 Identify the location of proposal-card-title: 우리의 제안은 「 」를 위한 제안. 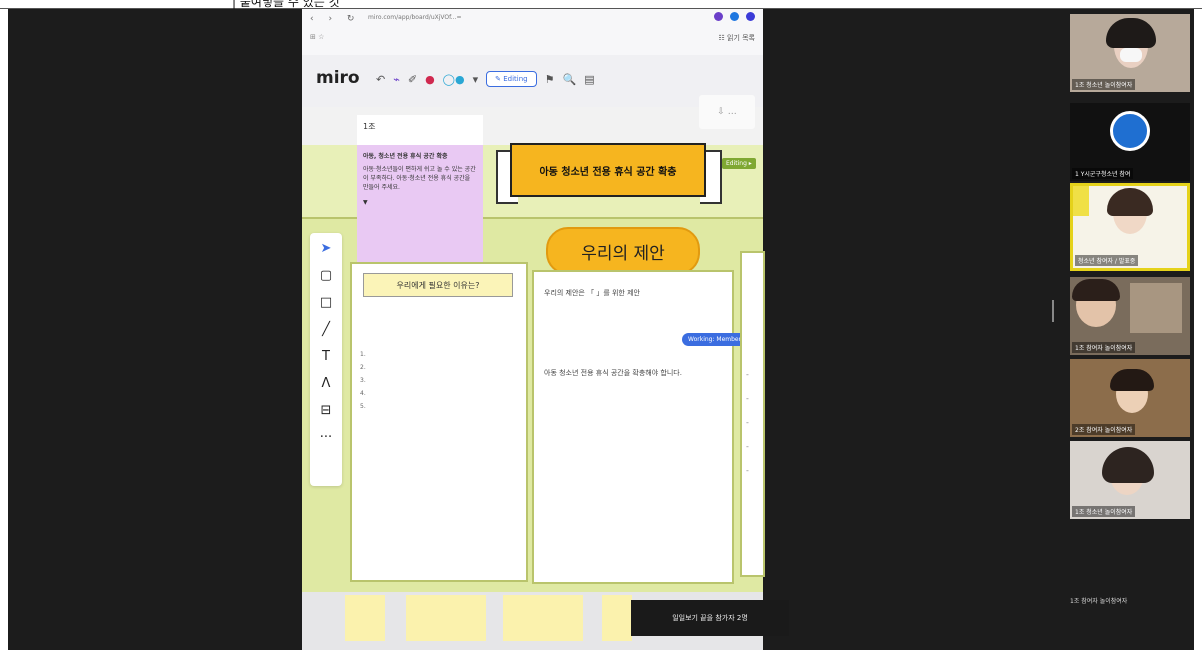
(592, 293).